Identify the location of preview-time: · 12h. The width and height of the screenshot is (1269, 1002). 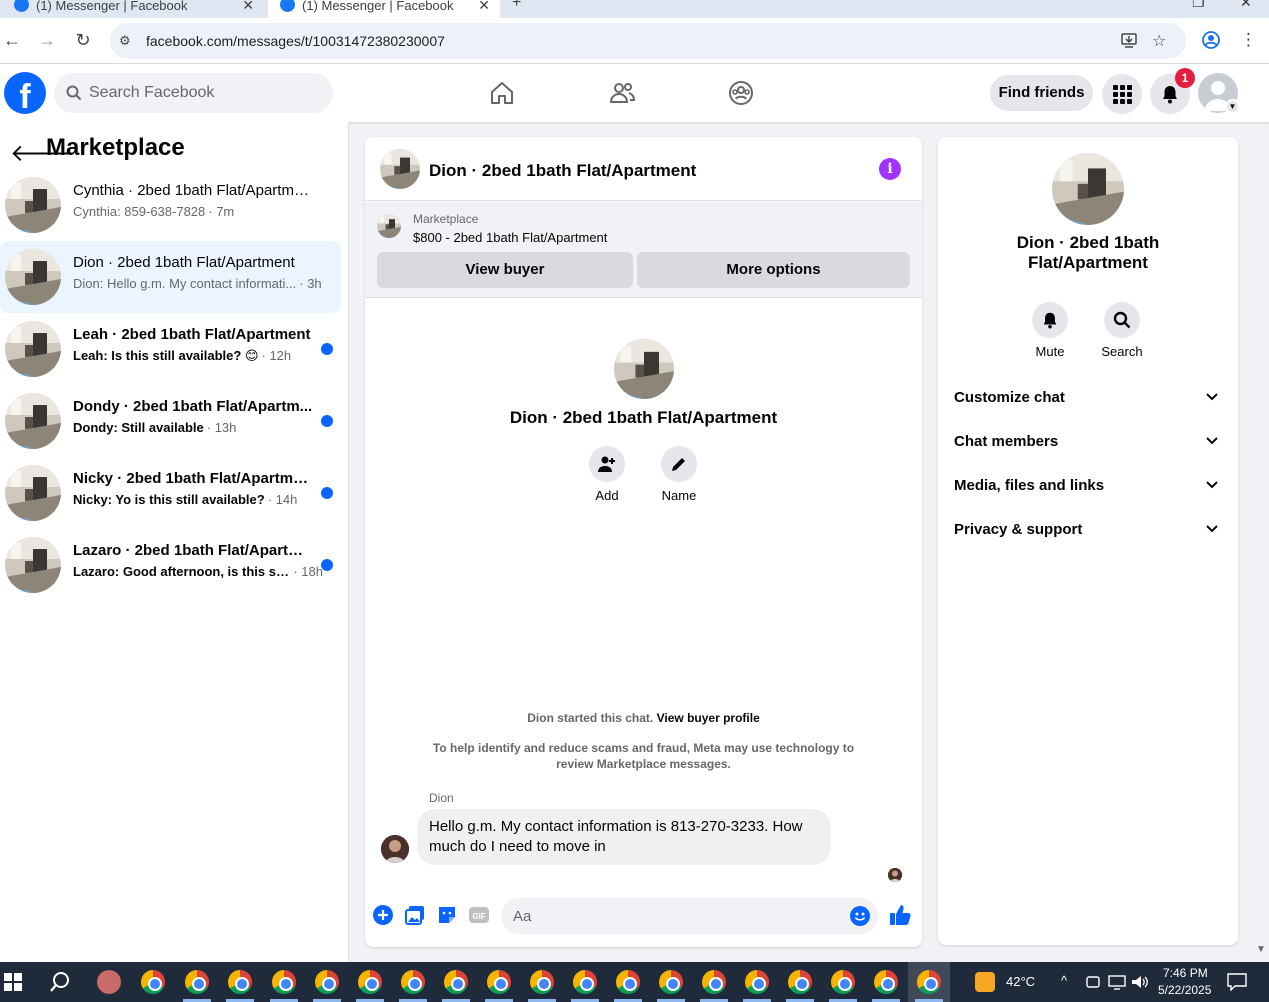
(276, 355).